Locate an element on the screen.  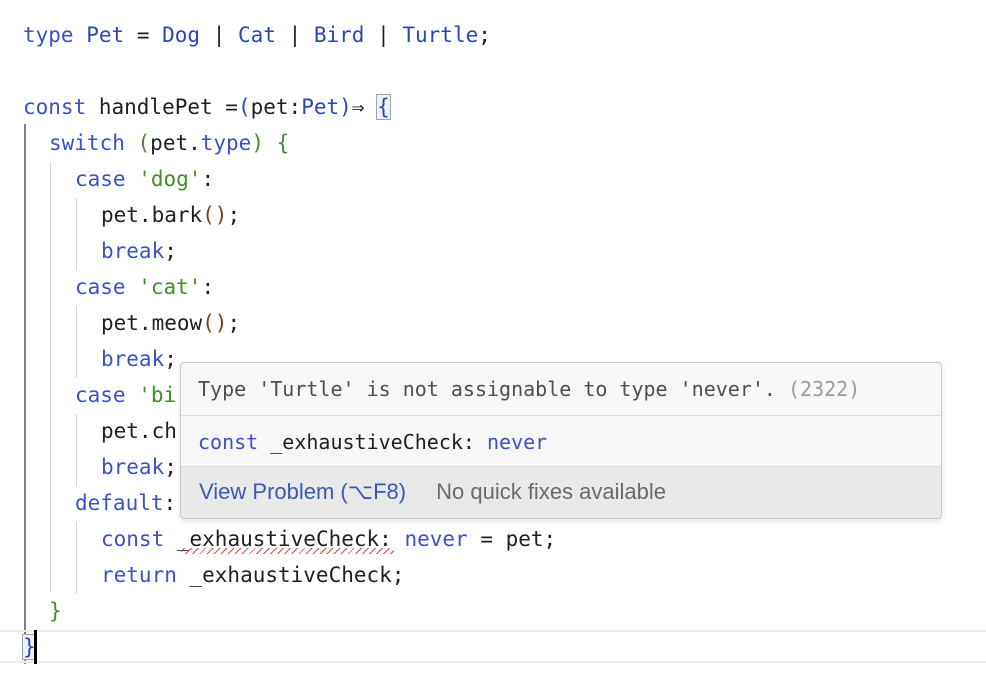
type-ref: Turtle is located at coordinates (440, 35).